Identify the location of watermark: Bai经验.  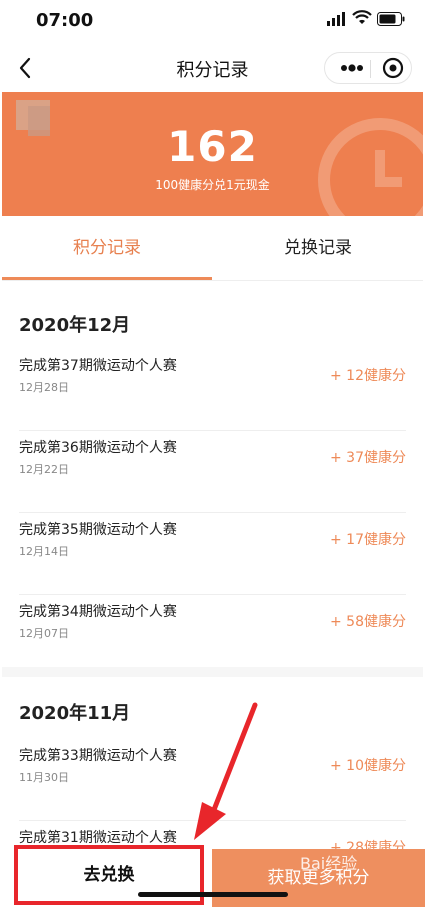
(329, 863).